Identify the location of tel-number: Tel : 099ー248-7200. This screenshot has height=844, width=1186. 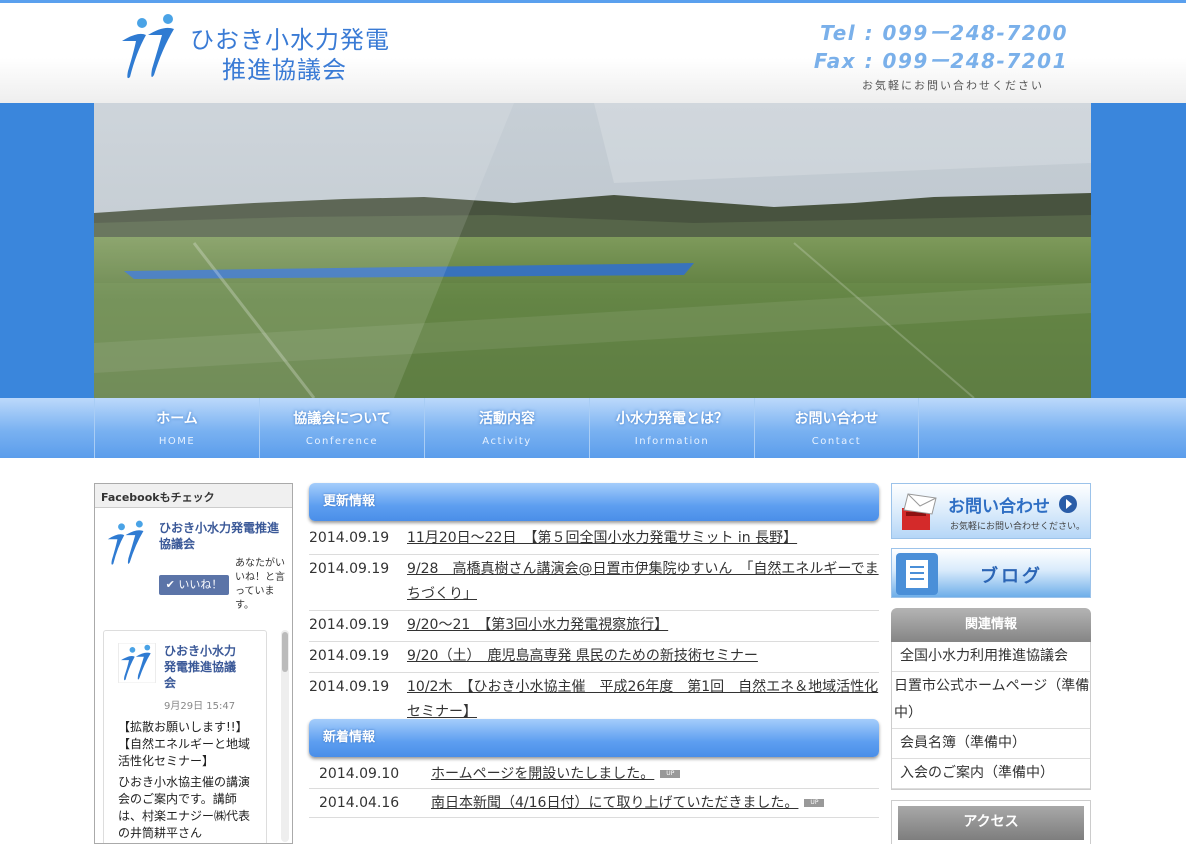
(944, 33).